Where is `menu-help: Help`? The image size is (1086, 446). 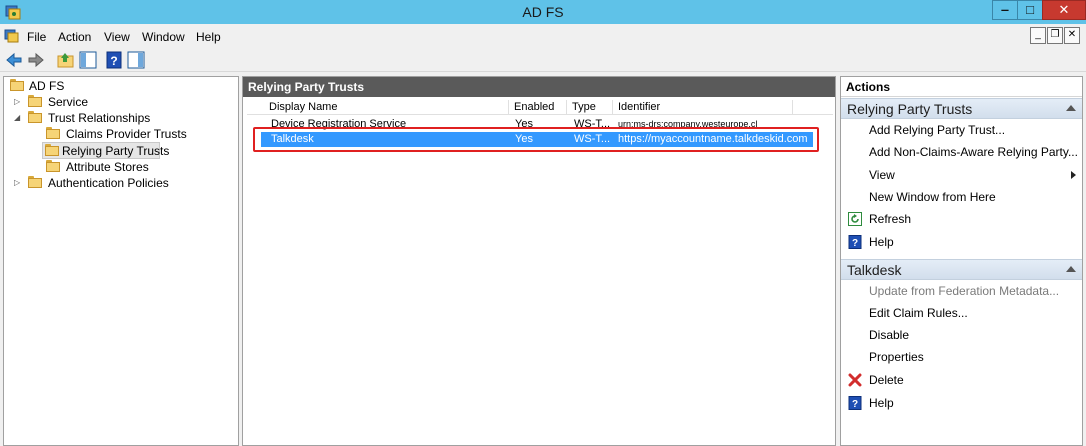 menu-help: Help is located at coordinates (208, 37).